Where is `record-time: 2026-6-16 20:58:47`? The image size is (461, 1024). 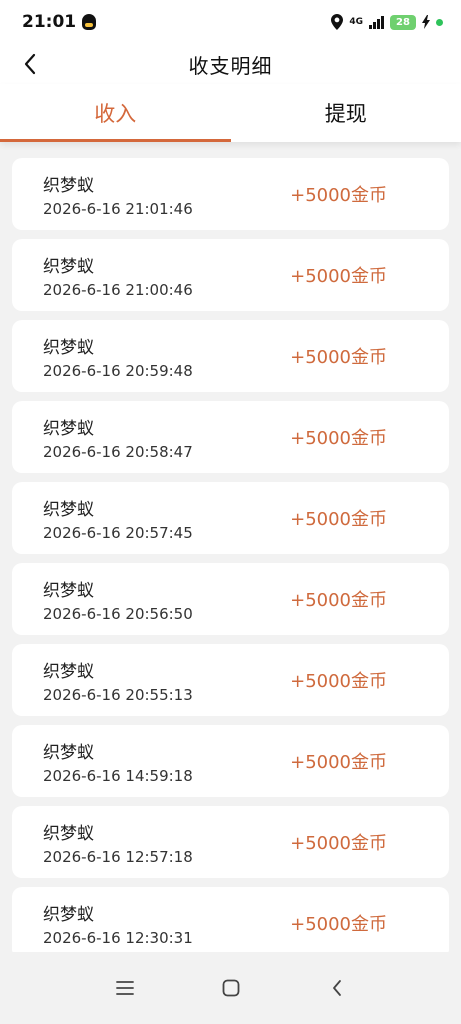
record-time: 2026-6-16 20:58:47 is located at coordinates (118, 451).